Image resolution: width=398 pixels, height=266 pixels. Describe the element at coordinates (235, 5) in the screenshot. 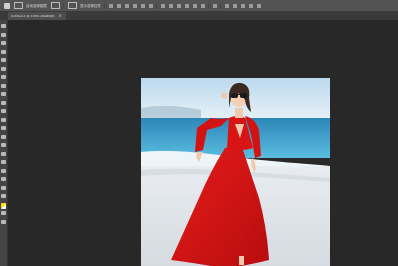

I see `3d-roll-icon` at that location.